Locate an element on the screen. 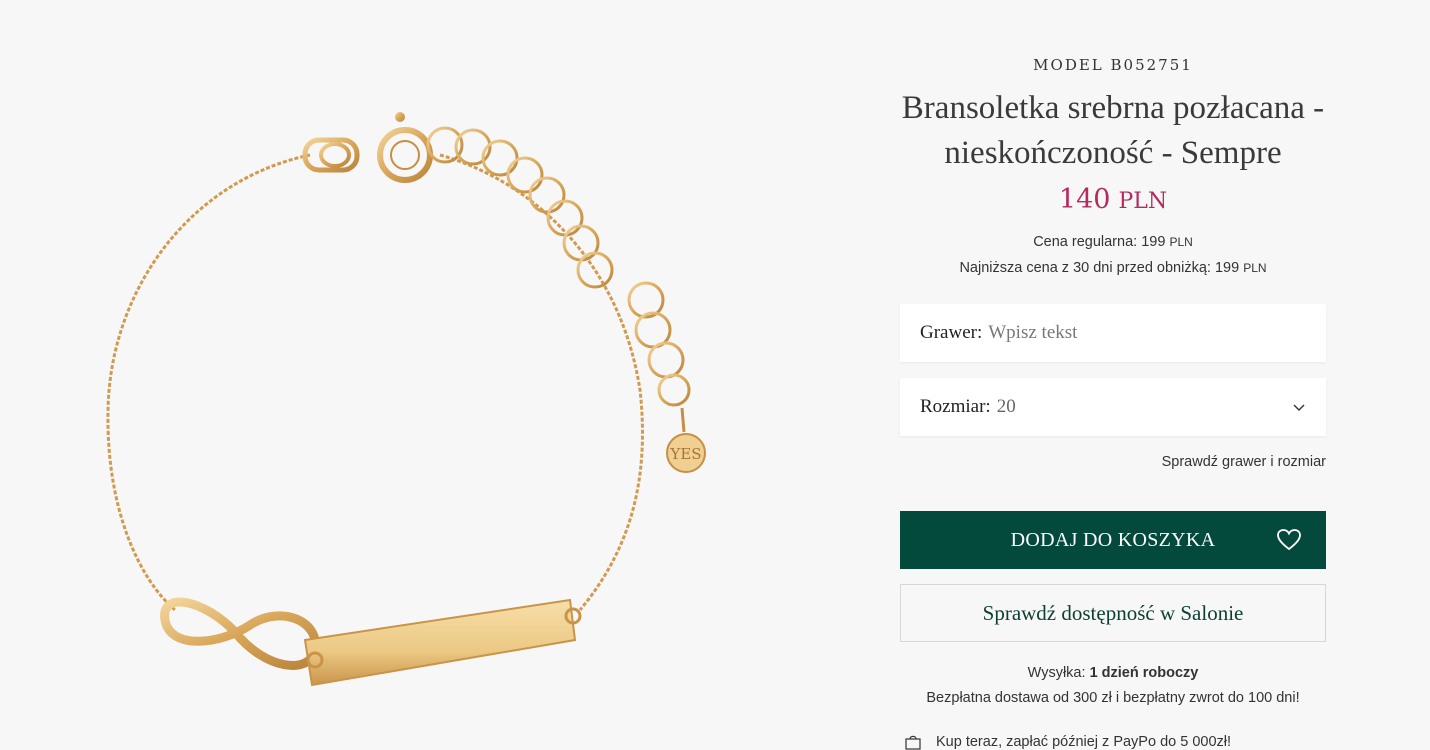  price-amount: 140 is located at coordinates (1084, 199).